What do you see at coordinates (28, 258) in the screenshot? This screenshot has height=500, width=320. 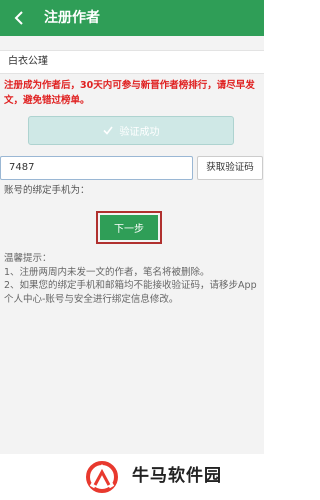 I see `tips-heading: 温馨提示：` at bounding box center [28, 258].